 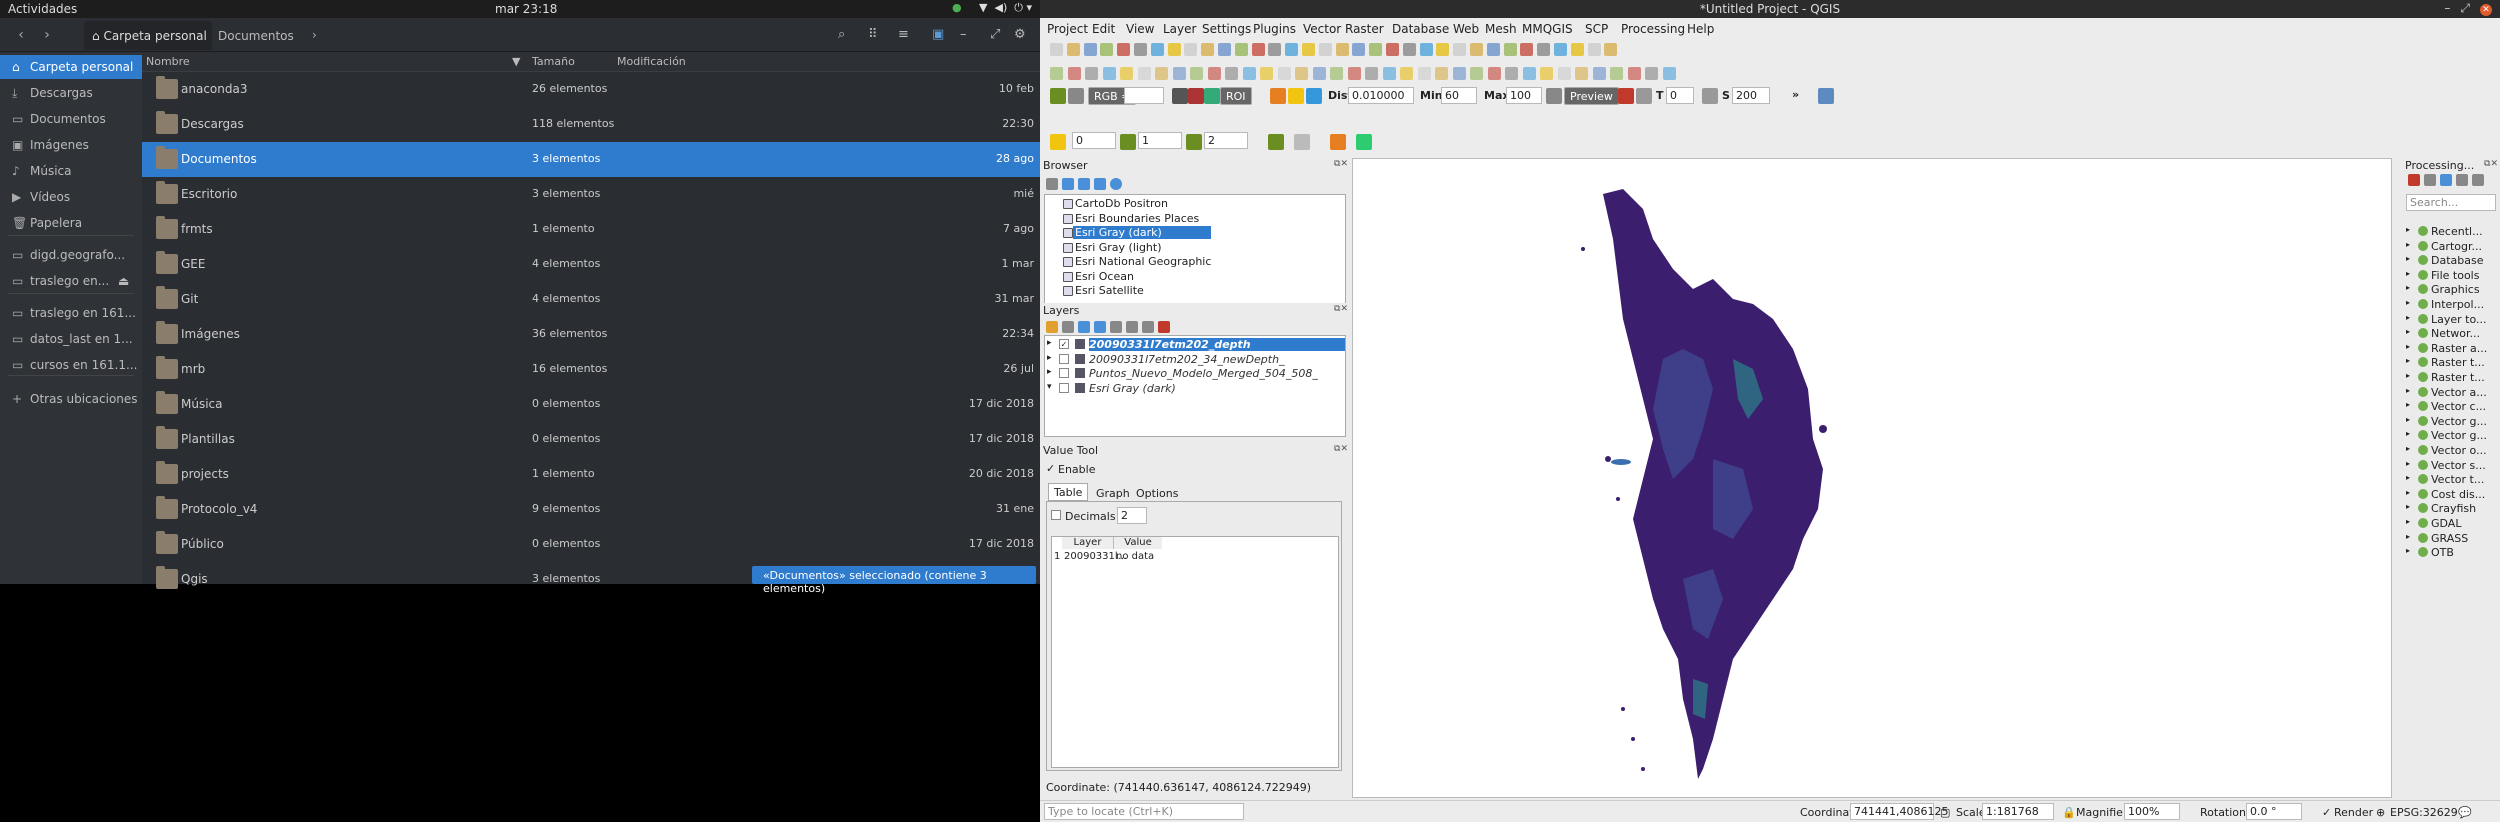 I want to click on sidebar-item-0: ⌂ Carpeta personal, so click(x=71, y=67).